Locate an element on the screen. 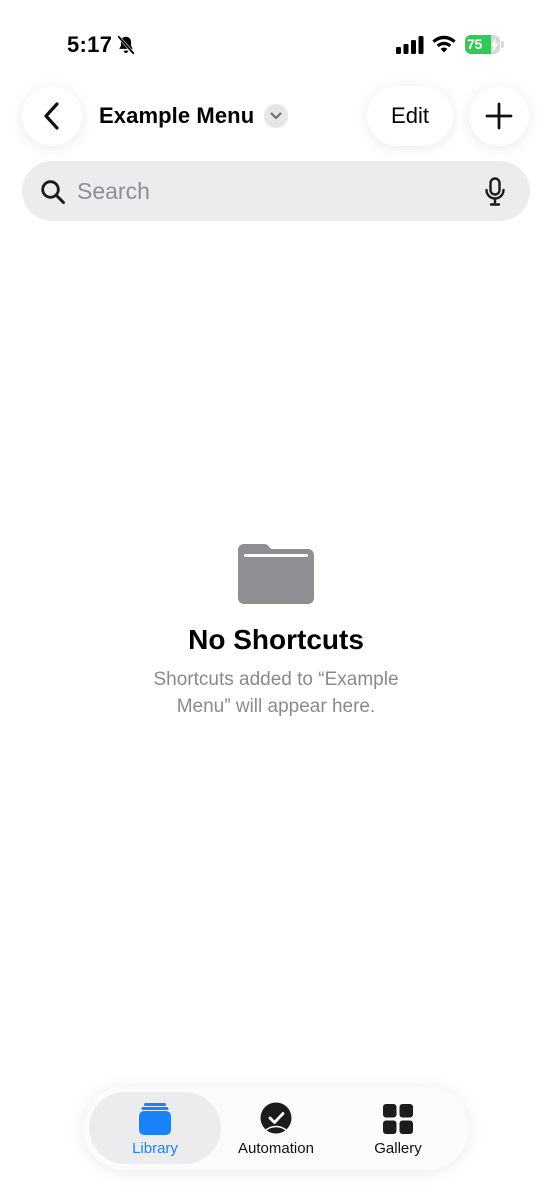  edit-button: Edit is located at coordinates (410, 116).